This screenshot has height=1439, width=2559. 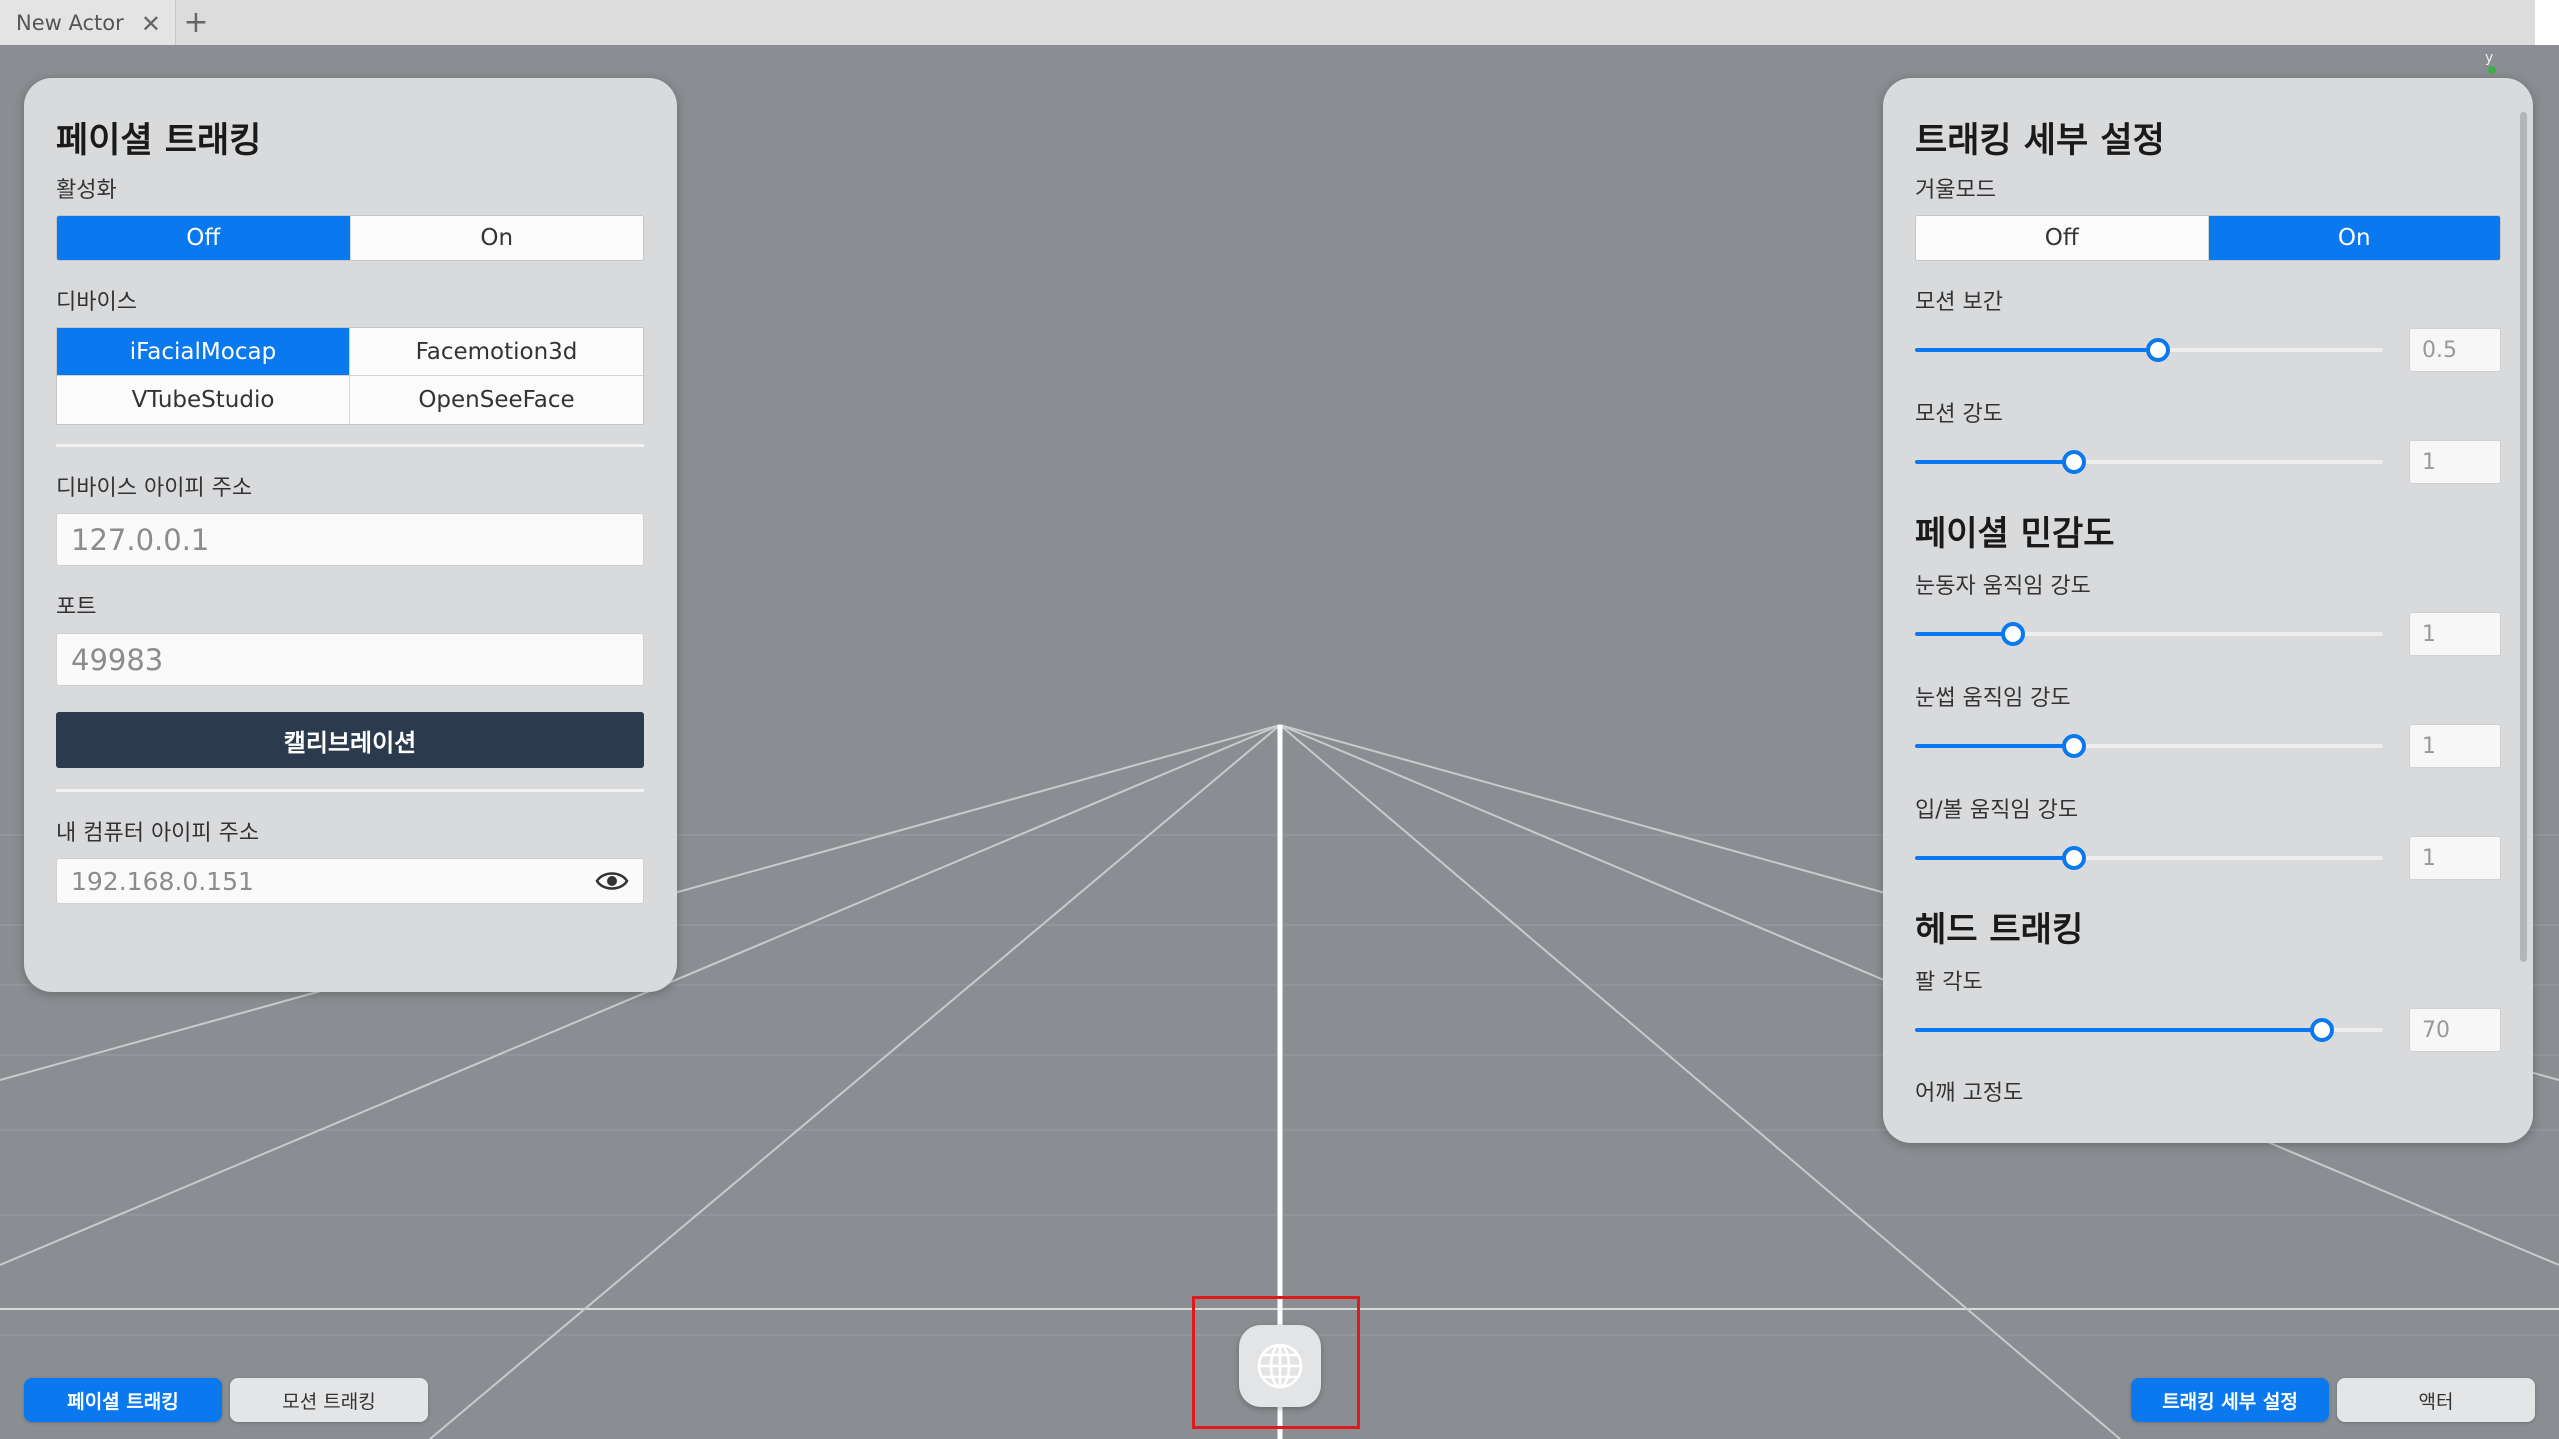 What do you see at coordinates (2455, 858) in the screenshot?
I see `mouth-strength-value: 1` at bounding box center [2455, 858].